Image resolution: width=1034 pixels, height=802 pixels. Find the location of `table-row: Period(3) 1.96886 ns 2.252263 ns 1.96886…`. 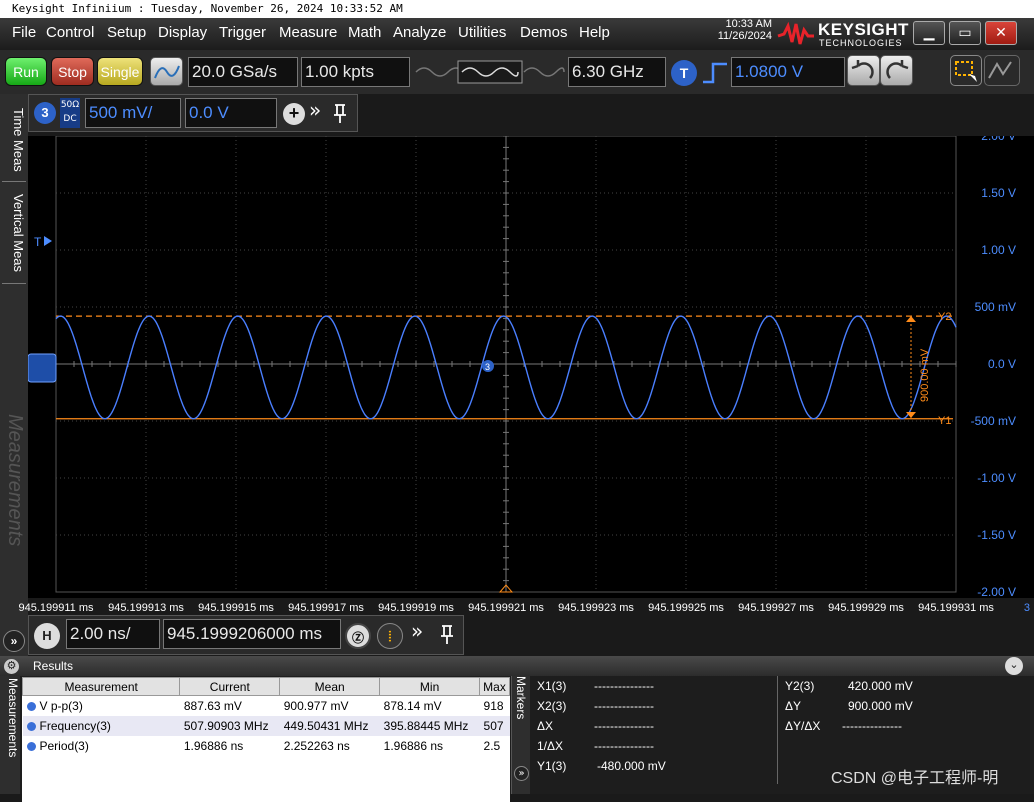

table-row: Period(3) 1.96886 ns 2.252263 ns 1.96886… is located at coordinates (266, 746).